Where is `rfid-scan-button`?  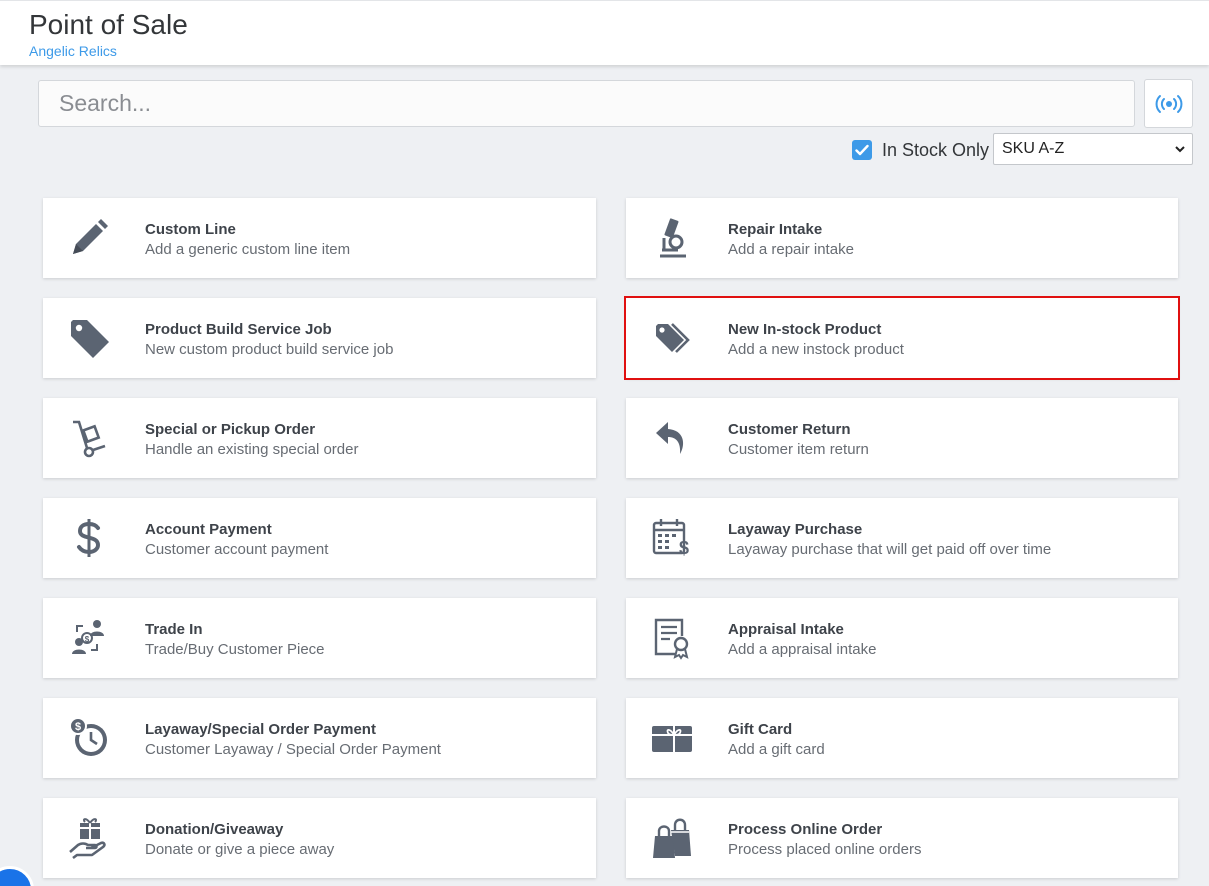 rfid-scan-button is located at coordinates (1168, 103).